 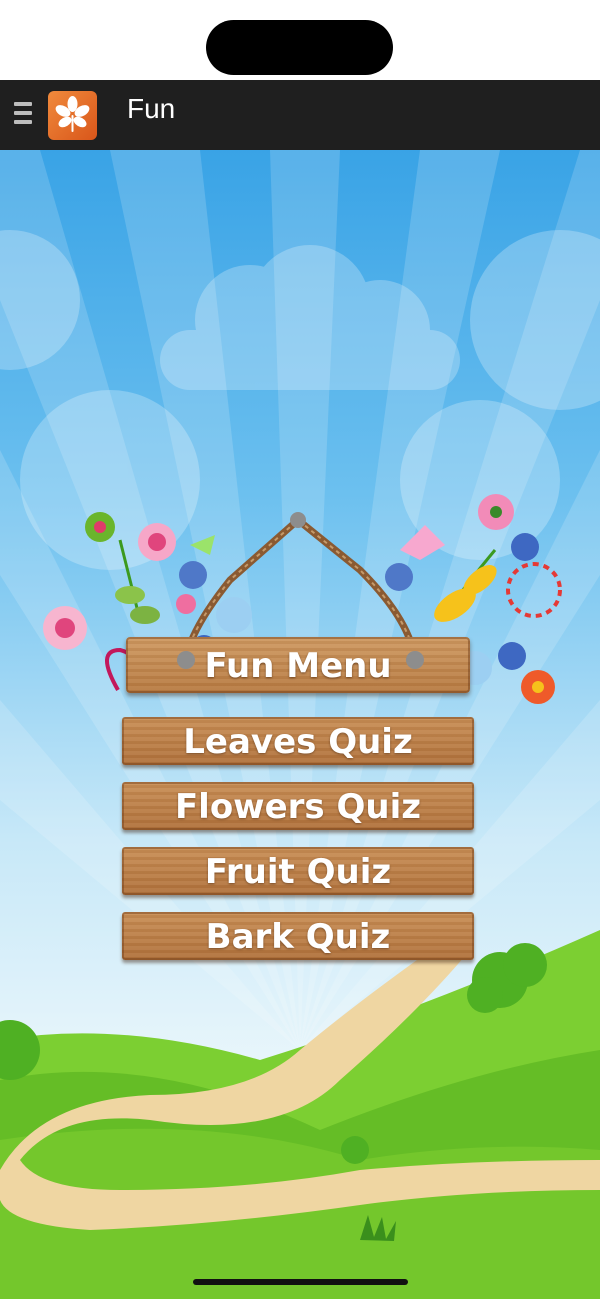 What do you see at coordinates (298, 741) in the screenshot?
I see `leaves-quiz-button: Leaves Quiz` at bounding box center [298, 741].